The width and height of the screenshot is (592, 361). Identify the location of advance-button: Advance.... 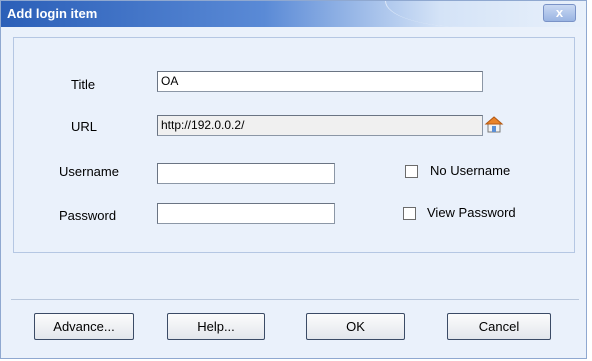
(84, 326).